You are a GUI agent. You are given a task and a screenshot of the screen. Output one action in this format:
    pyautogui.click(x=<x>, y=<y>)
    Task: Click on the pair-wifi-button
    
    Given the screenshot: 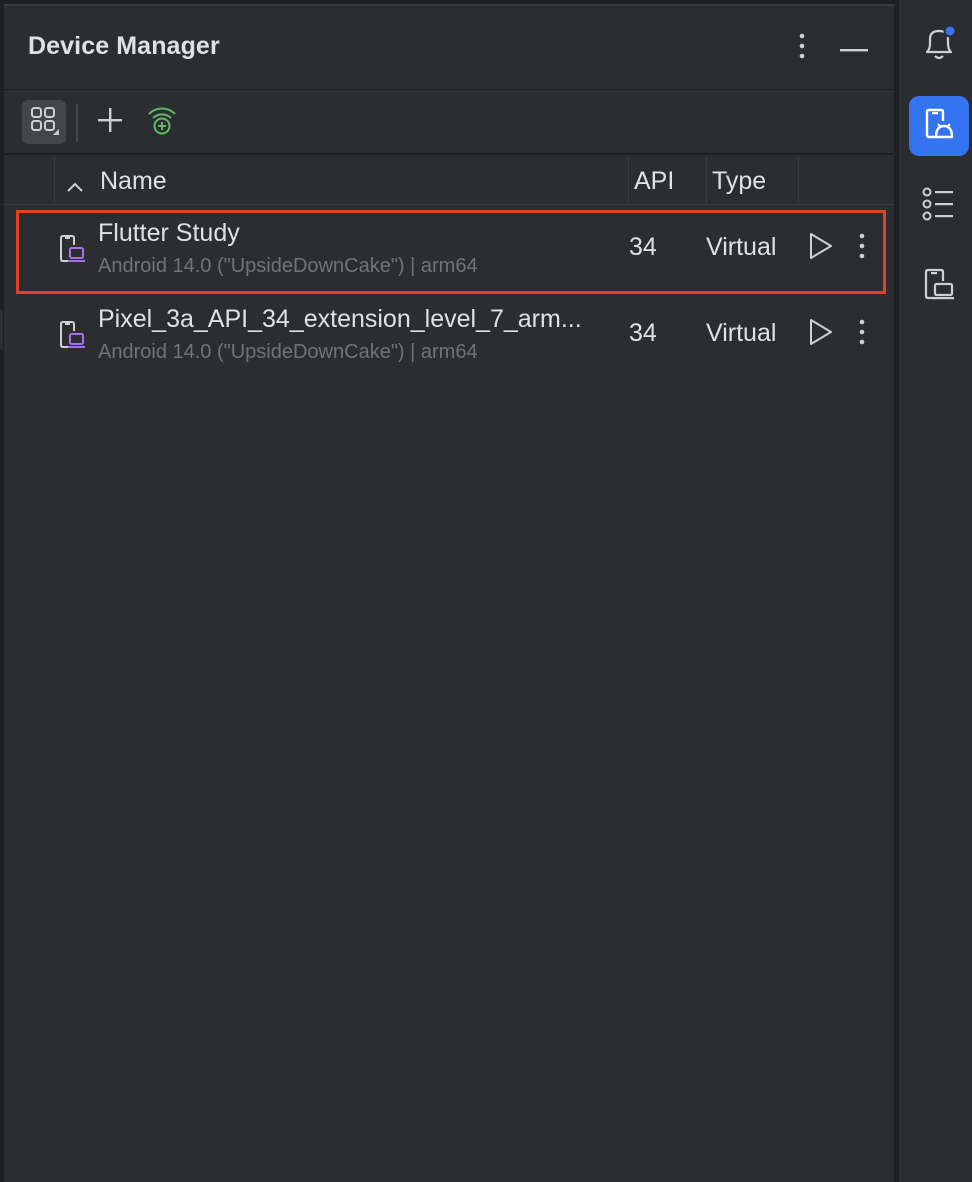 What is the action you would take?
    pyautogui.click(x=162, y=122)
    